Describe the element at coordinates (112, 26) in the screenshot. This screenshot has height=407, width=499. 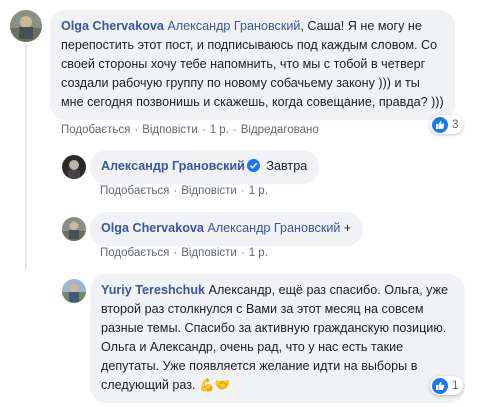
I see `comment-author: Olga Chervakova` at that location.